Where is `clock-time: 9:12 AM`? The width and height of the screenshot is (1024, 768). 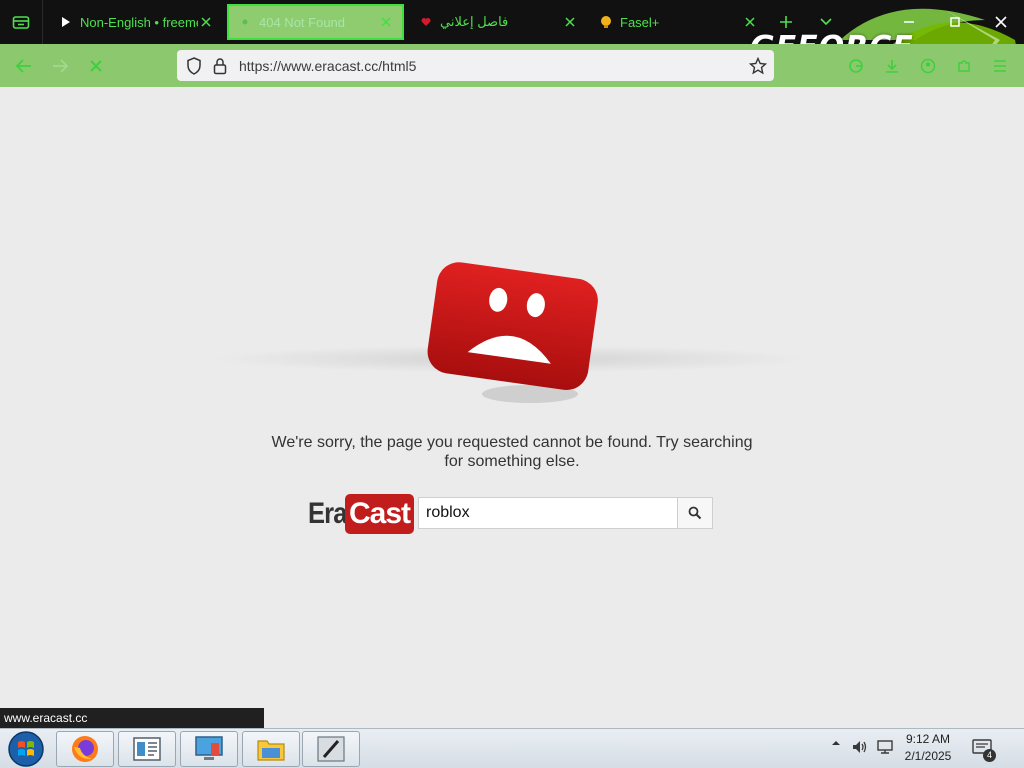
clock-time: 9:12 AM is located at coordinates (928, 739).